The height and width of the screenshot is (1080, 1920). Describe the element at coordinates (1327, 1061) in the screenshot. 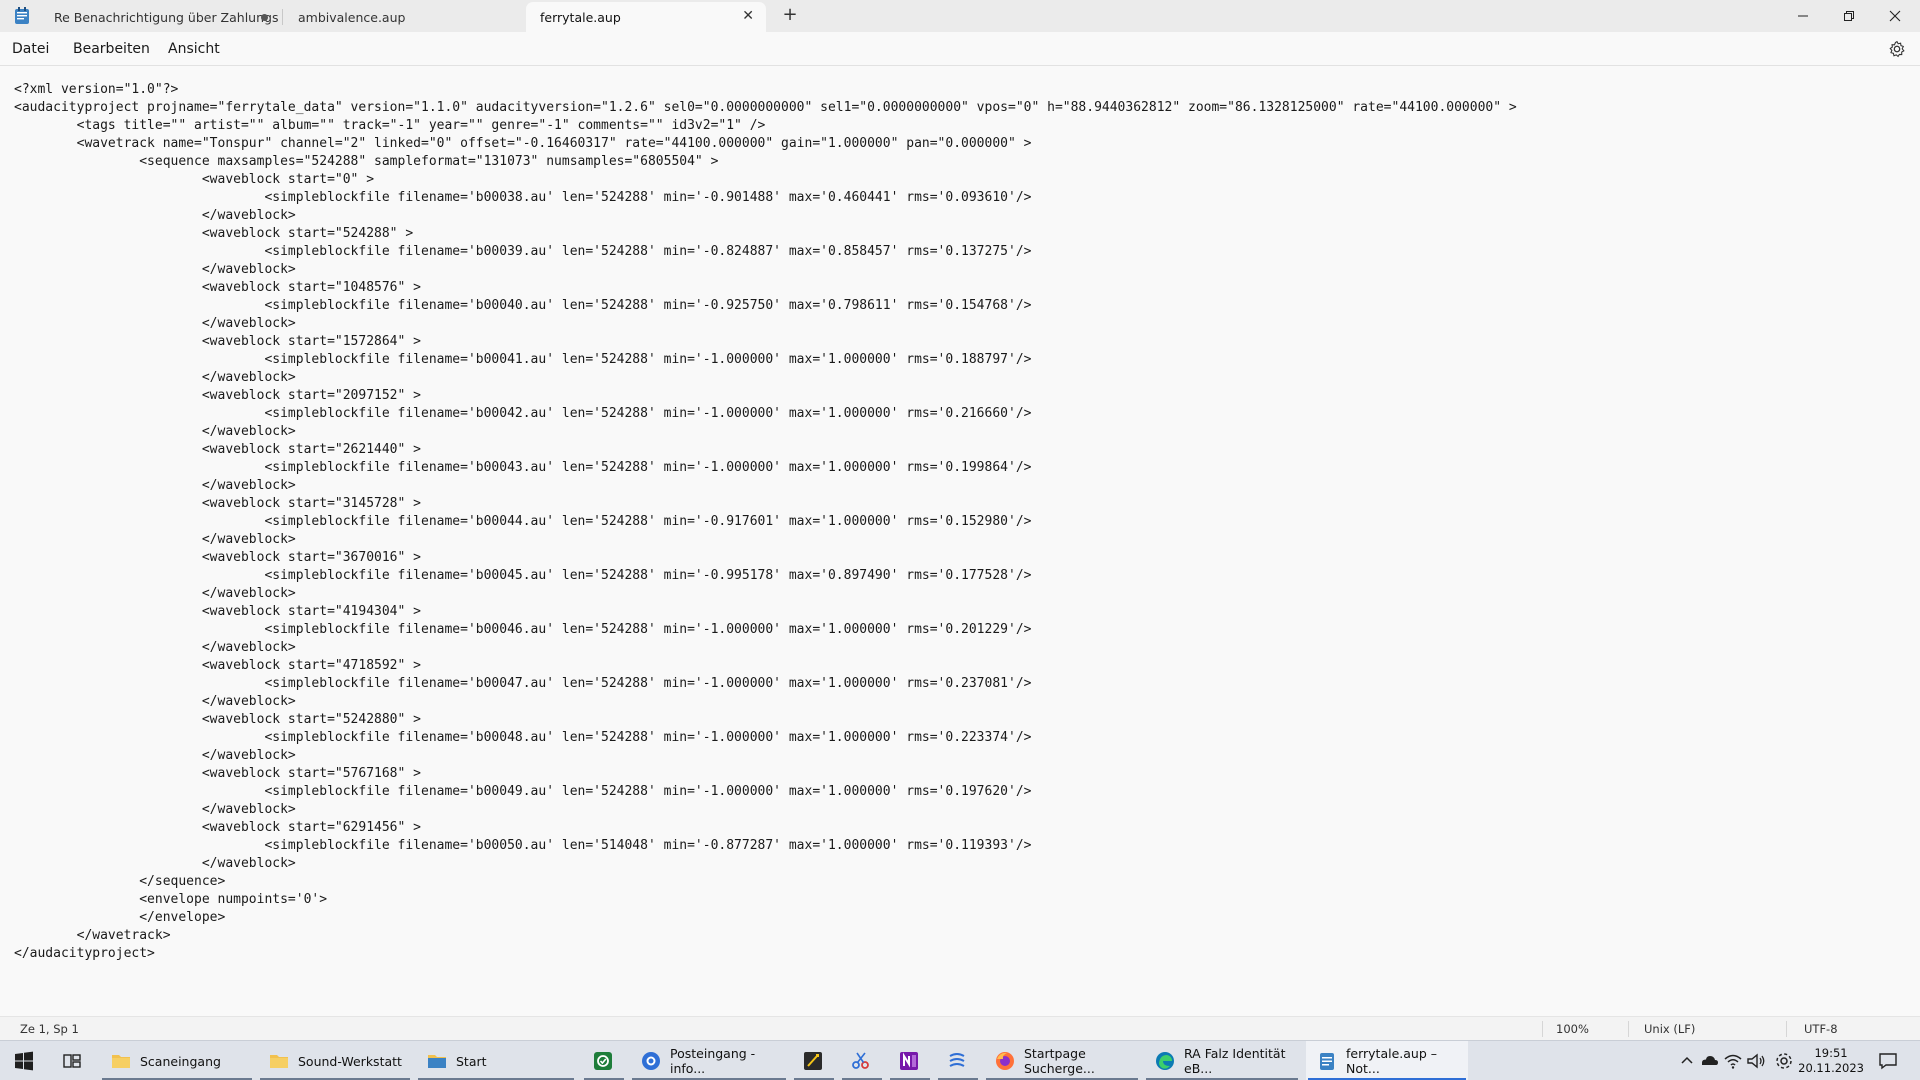

I see `notepad-icon` at that location.